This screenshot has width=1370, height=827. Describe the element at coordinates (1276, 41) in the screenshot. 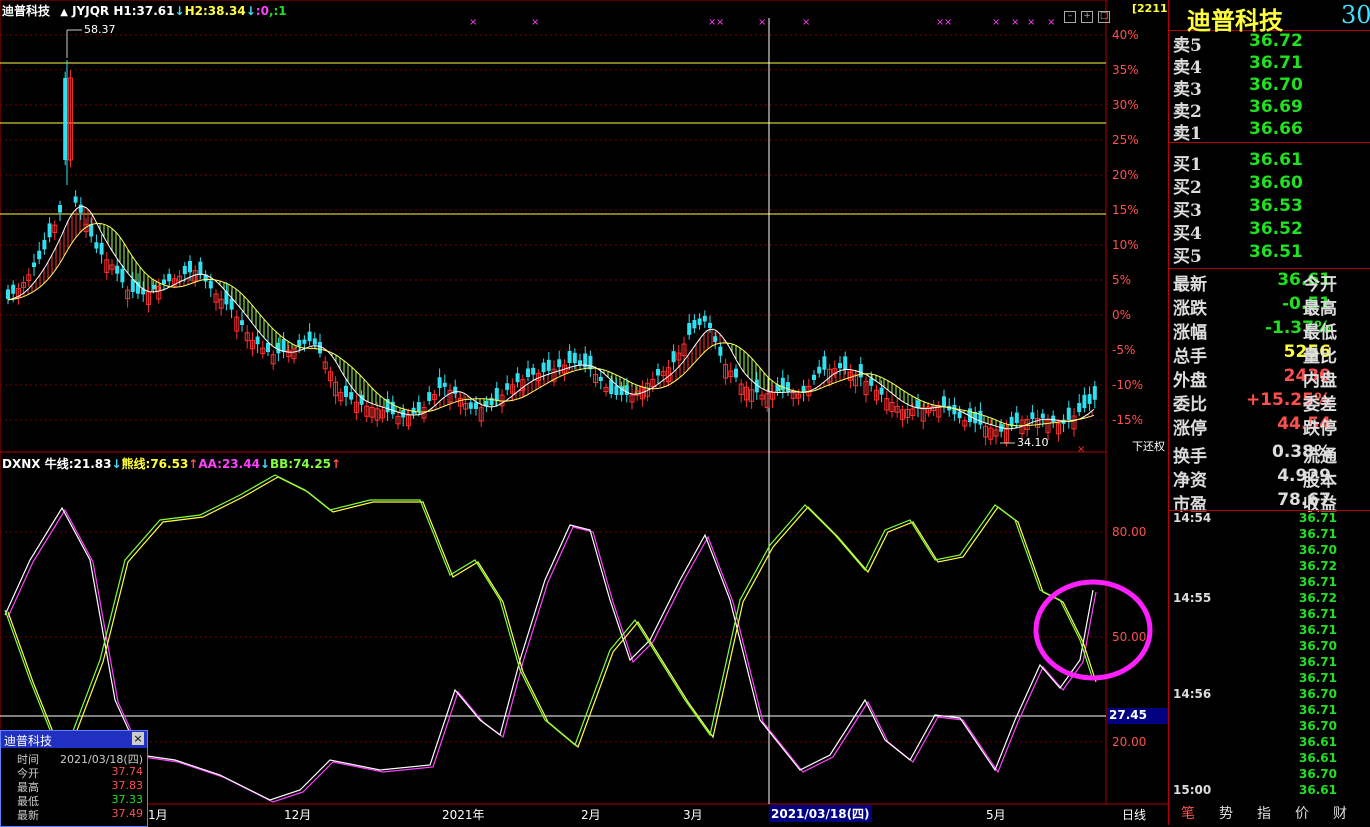

I see `ask-price: 36.72` at that location.